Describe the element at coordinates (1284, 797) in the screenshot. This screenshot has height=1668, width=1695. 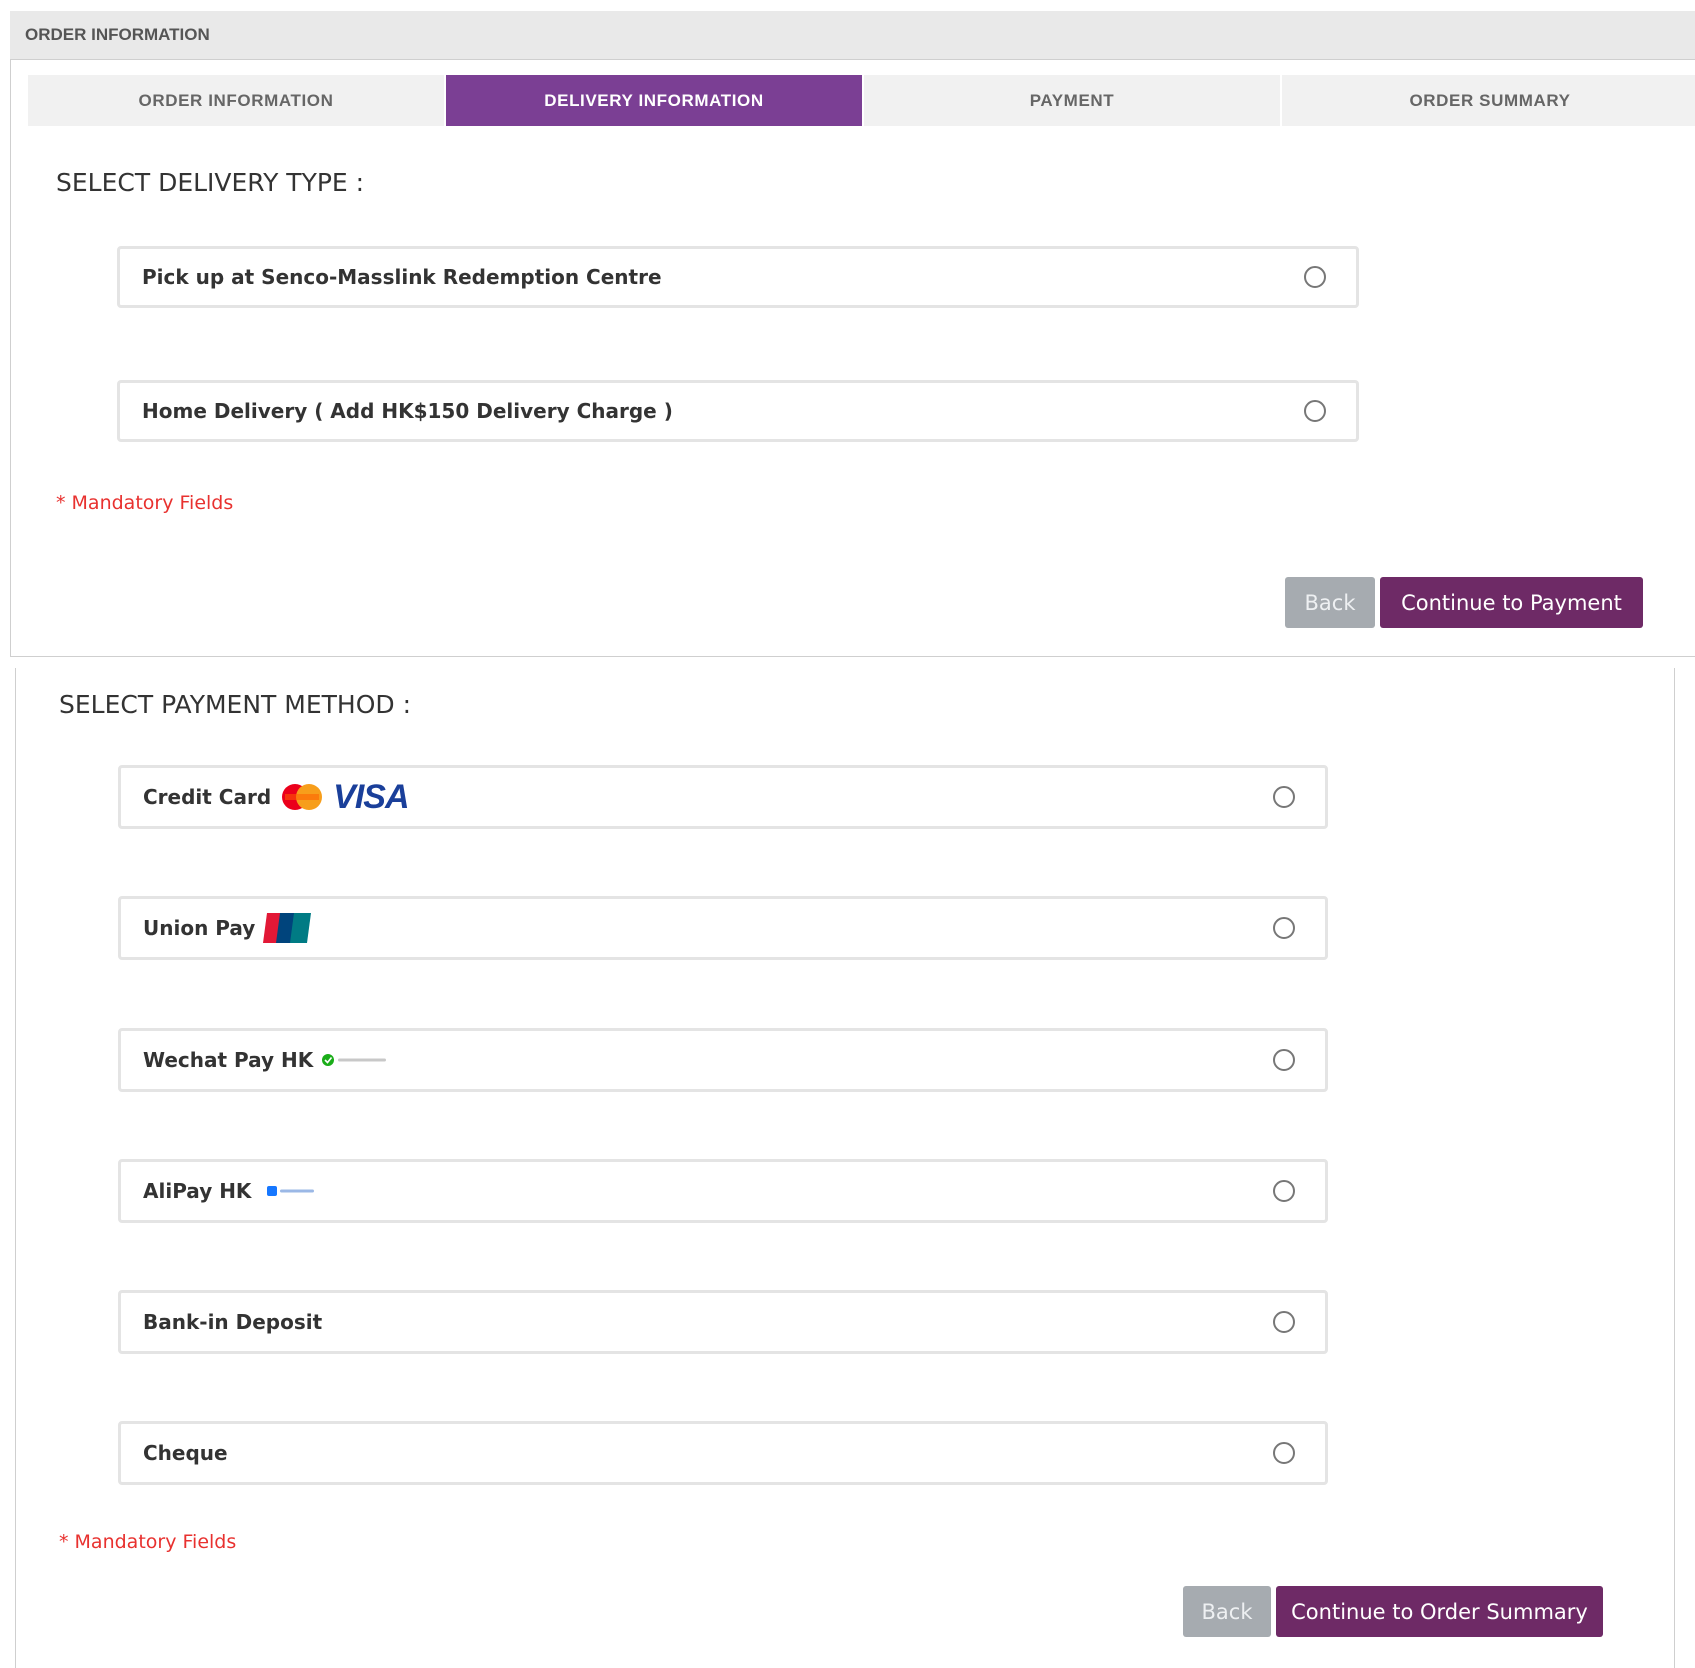
I see `credit-card-radio` at that location.